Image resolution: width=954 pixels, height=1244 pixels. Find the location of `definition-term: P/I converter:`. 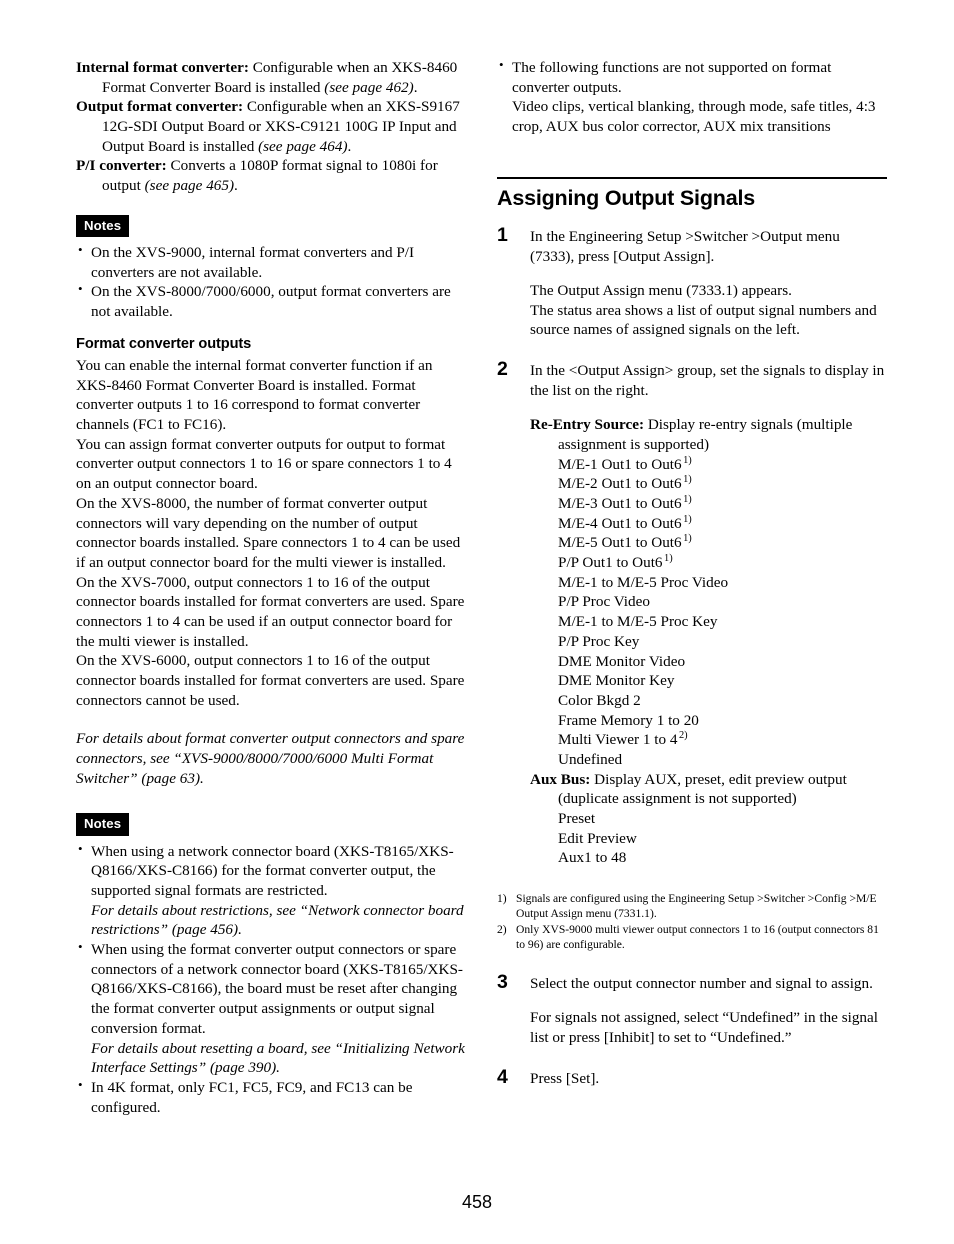

definition-term: P/I converter: is located at coordinates (121, 166).